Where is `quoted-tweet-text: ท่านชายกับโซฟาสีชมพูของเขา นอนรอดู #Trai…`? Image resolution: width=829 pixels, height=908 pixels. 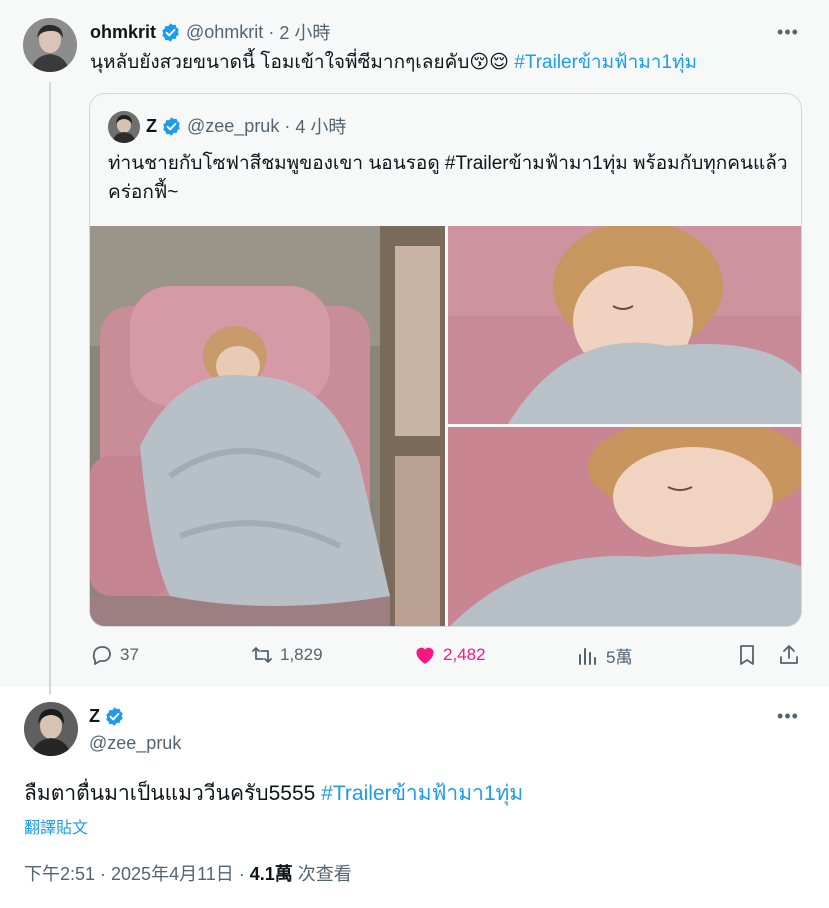
quoted-tweet-text: ท่านชายกับโซฟาสีชมพูของเขา นอนรอดู #Trai… is located at coordinates (448, 178).